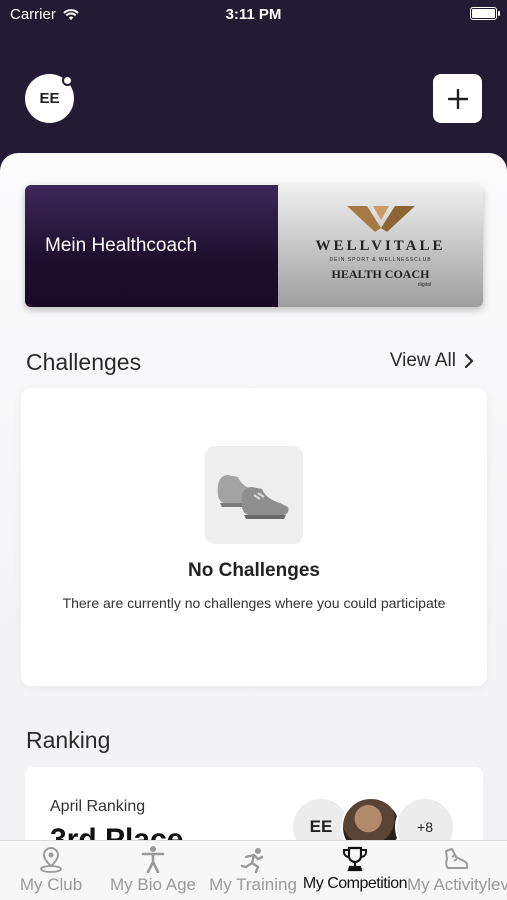 This screenshot has height=900, width=507. I want to click on empty-state-title: No Challenges, so click(254, 570).